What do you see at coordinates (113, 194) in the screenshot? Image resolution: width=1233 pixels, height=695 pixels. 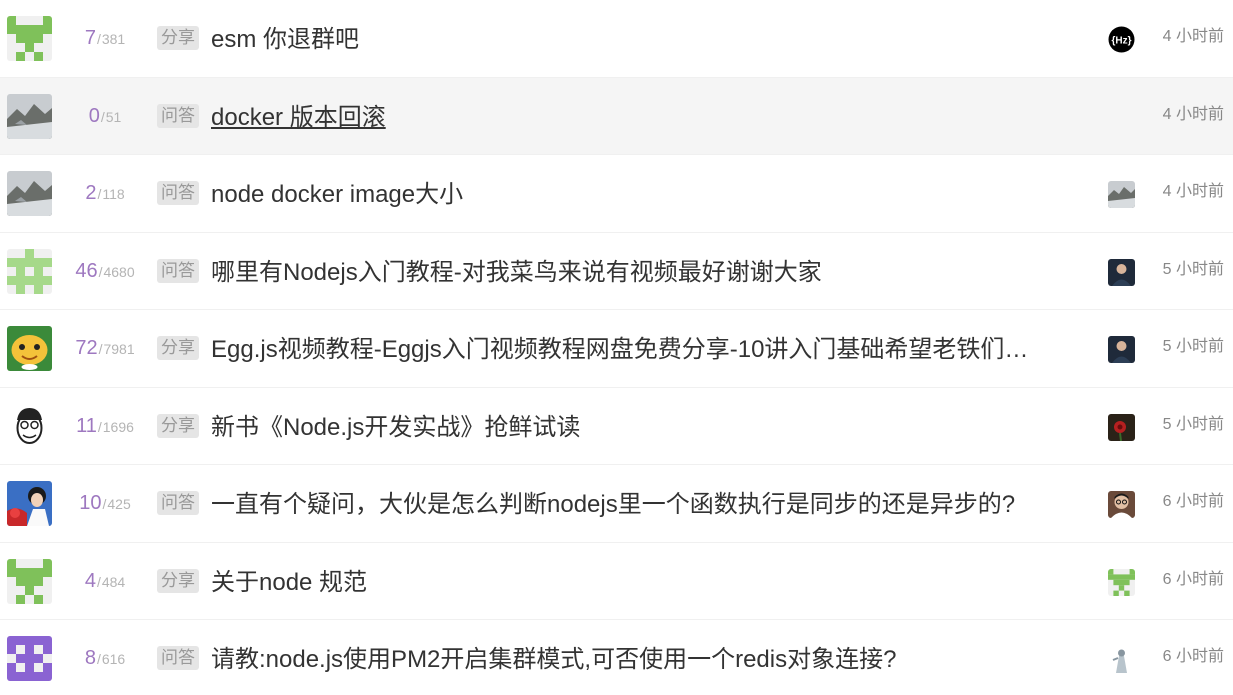 I see `view-count: 118` at bounding box center [113, 194].